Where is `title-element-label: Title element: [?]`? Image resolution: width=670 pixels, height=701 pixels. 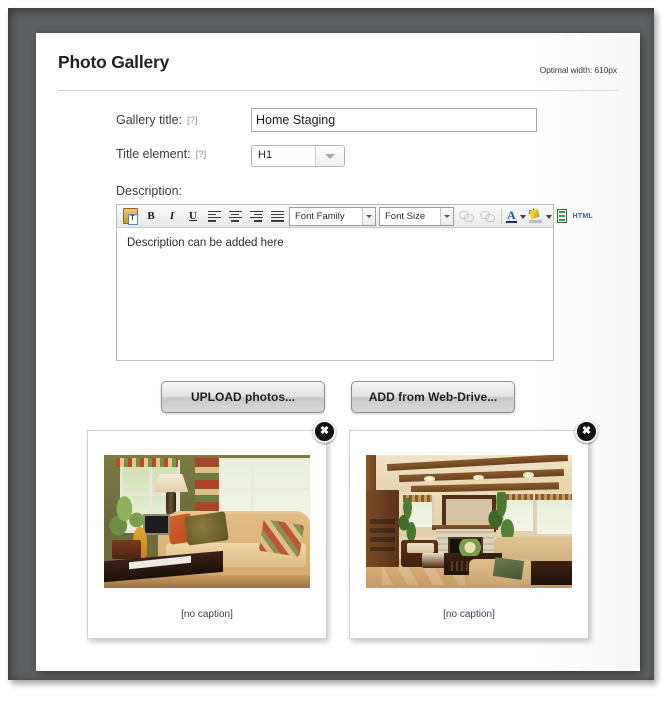
title-element-label: Title element: [?] is located at coordinates (183, 154).